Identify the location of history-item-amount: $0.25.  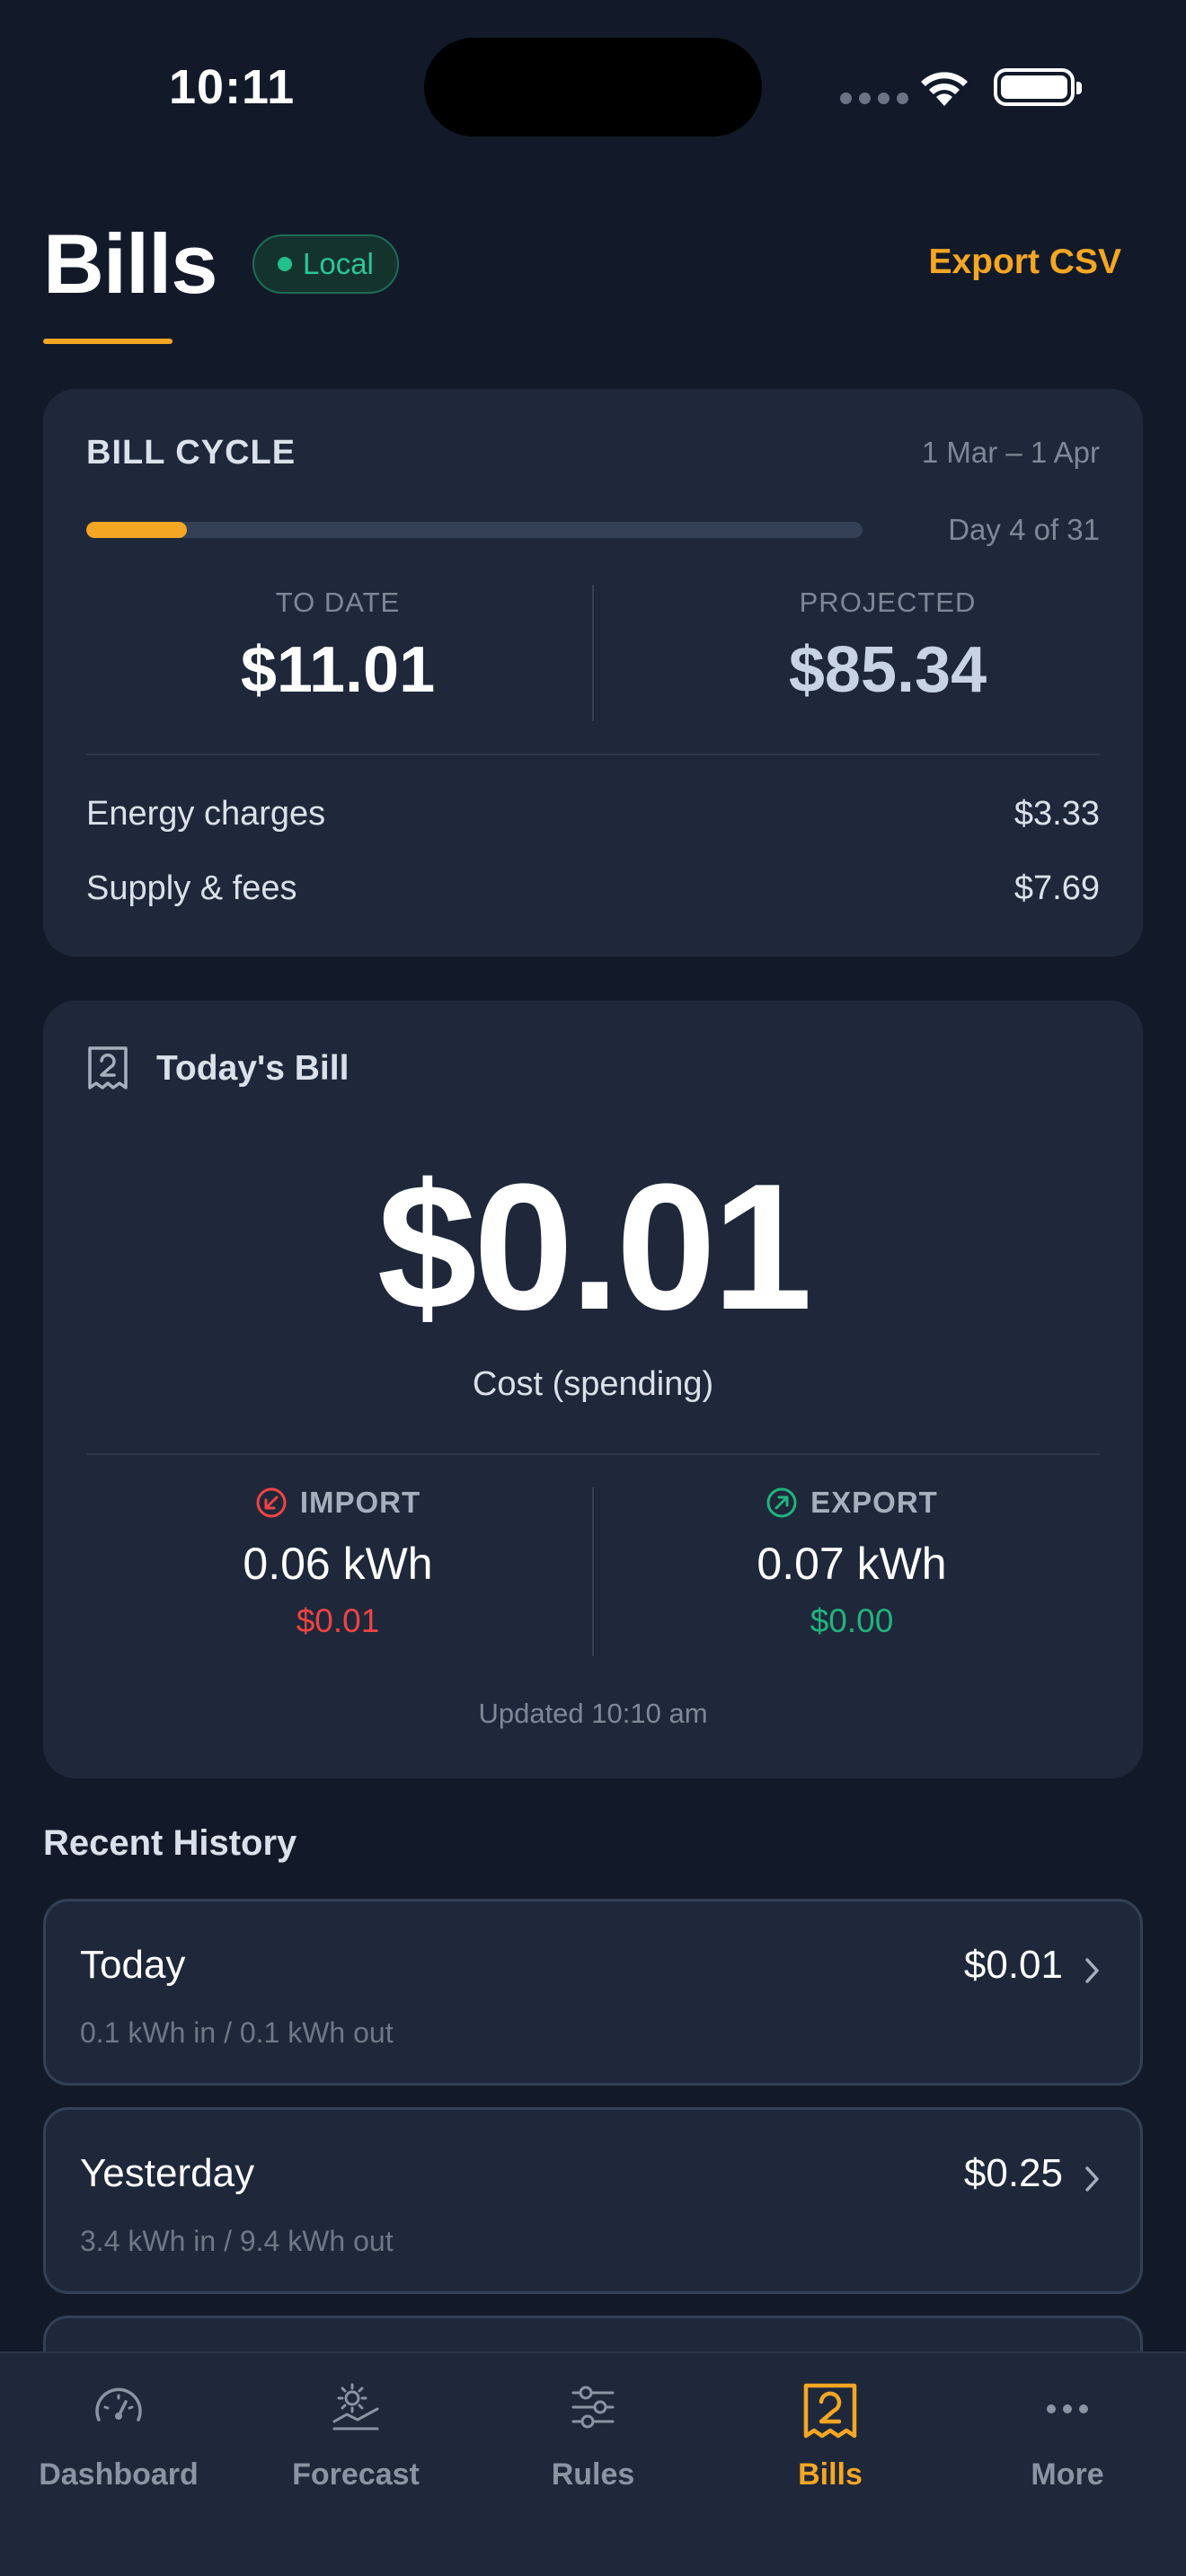
(1013, 2173).